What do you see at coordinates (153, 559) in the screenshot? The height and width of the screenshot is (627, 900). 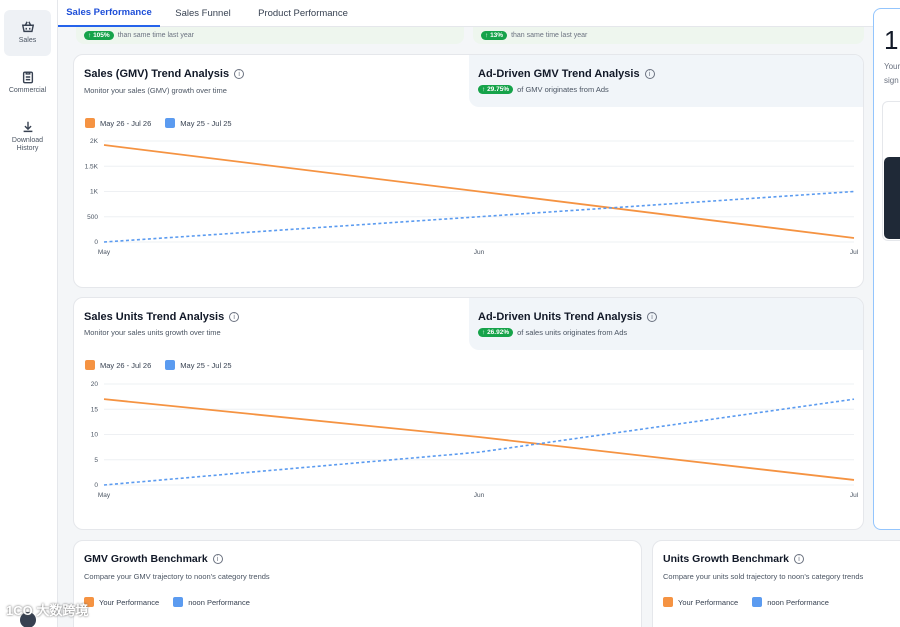 I see `benchmark-title: GMV Growth Benchmark i` at bounding box center [153, 559].